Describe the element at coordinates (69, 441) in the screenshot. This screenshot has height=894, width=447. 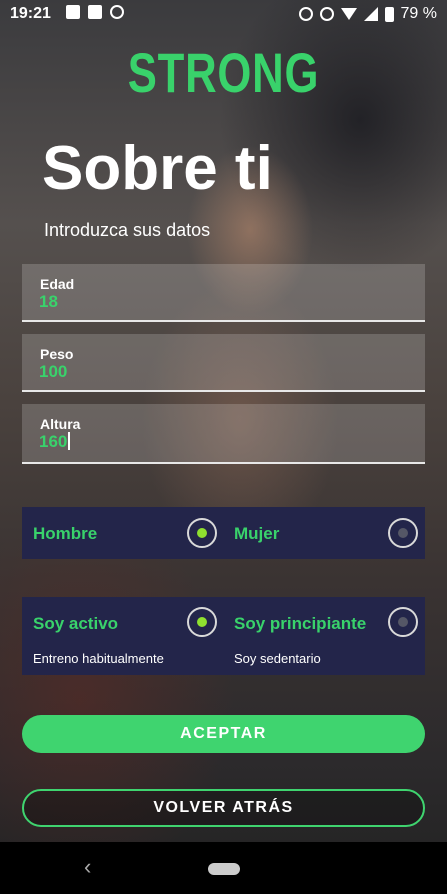
I see `text-cursor` at that location.